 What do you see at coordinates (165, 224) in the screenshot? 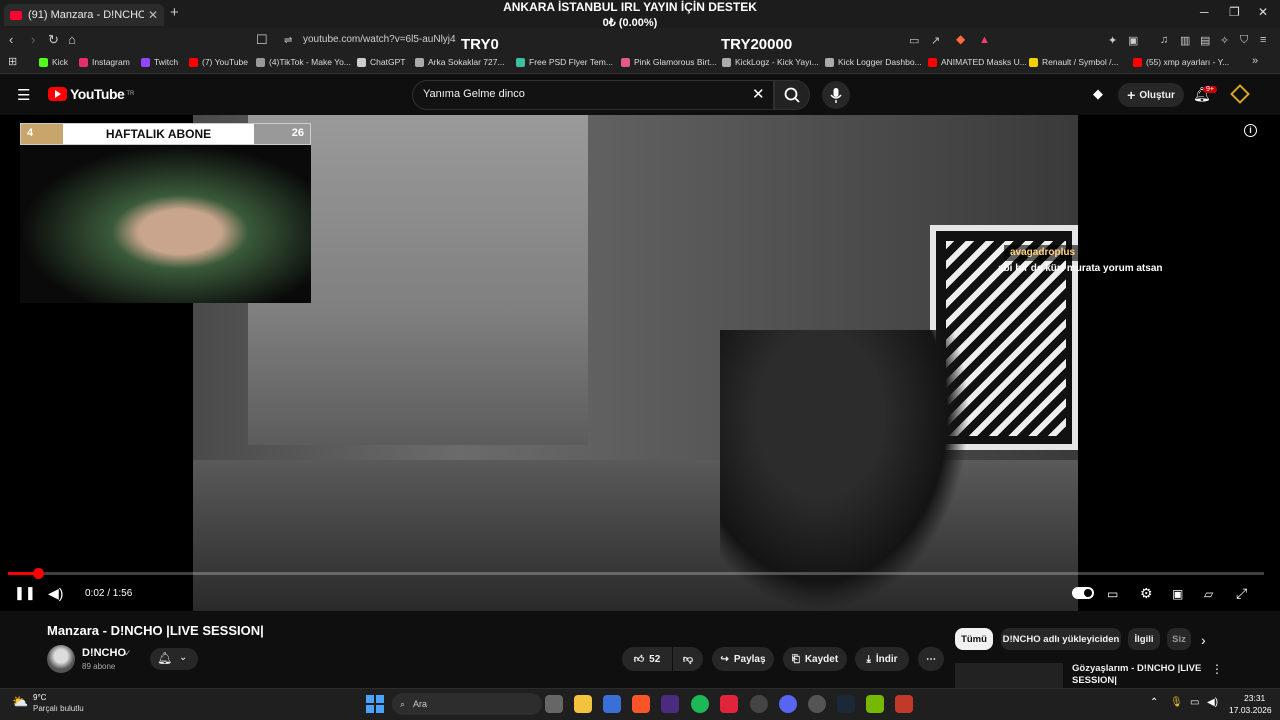
I see `streamer-webcam` at bounding box center [165, 224].